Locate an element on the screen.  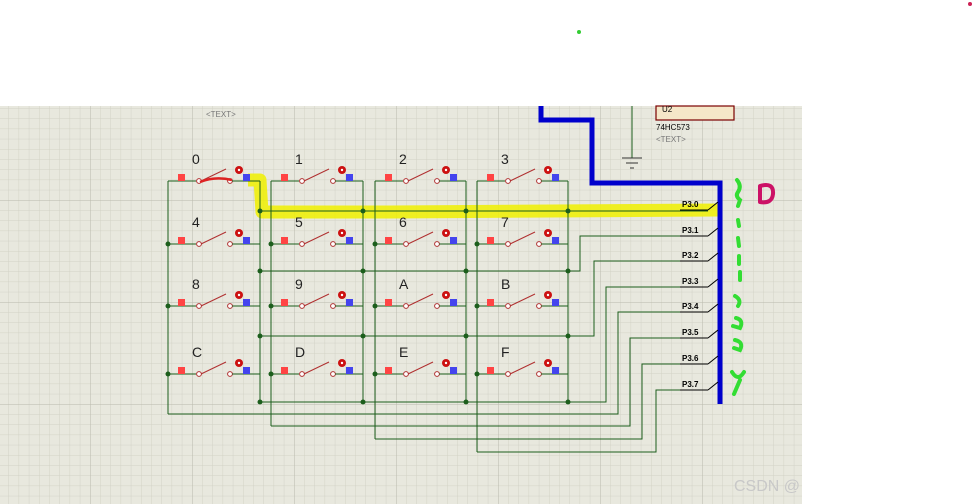
chip-ref: U2 is located at coordinates (667, 109).